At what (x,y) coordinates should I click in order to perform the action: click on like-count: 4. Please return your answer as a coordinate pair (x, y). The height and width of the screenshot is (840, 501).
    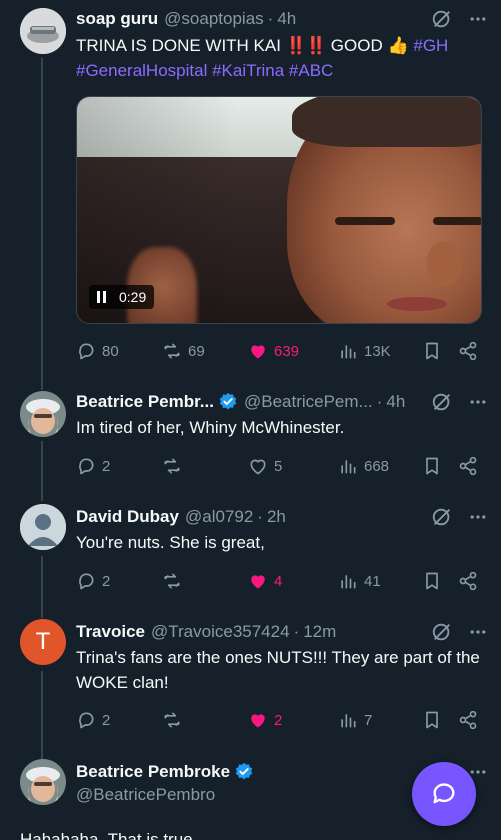
    Looking at the image, I should click on (278, 581).